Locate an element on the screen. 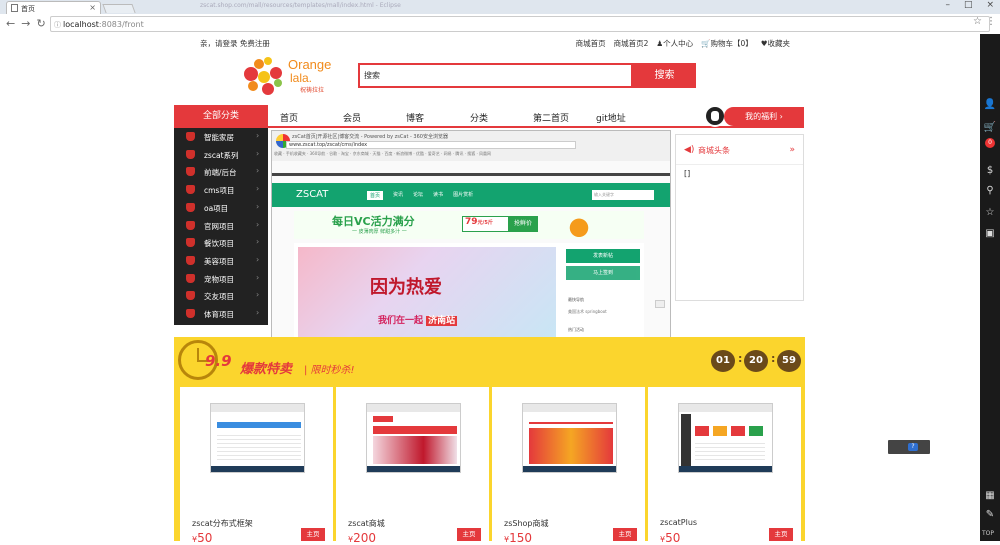 The image size is (1000, 545). sidebar-item-zscat: zscat系列 › is located at coordinates (221, 155).